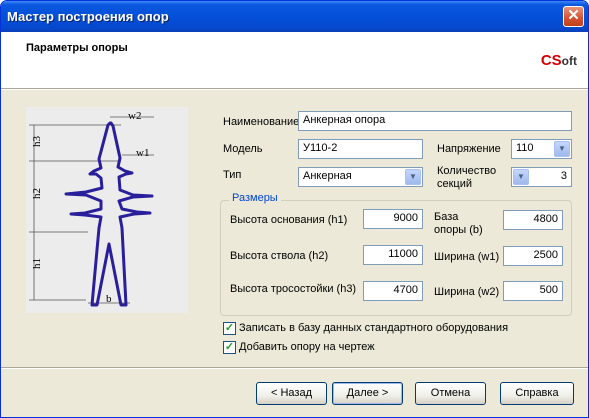  What do you see at coordinates (360, 177) in the screenshot?
I see `type-select: Анкерная ▼` at bounding box center [360, 177].